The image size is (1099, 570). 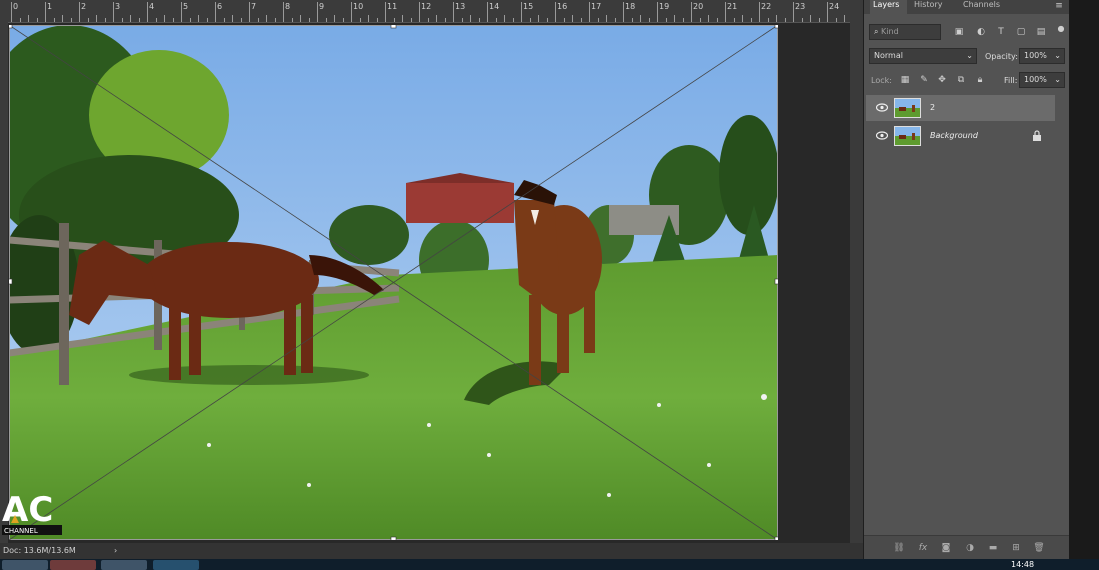 I want to click on lock-pixels-icon: ✎, so click(x=924, y=80).